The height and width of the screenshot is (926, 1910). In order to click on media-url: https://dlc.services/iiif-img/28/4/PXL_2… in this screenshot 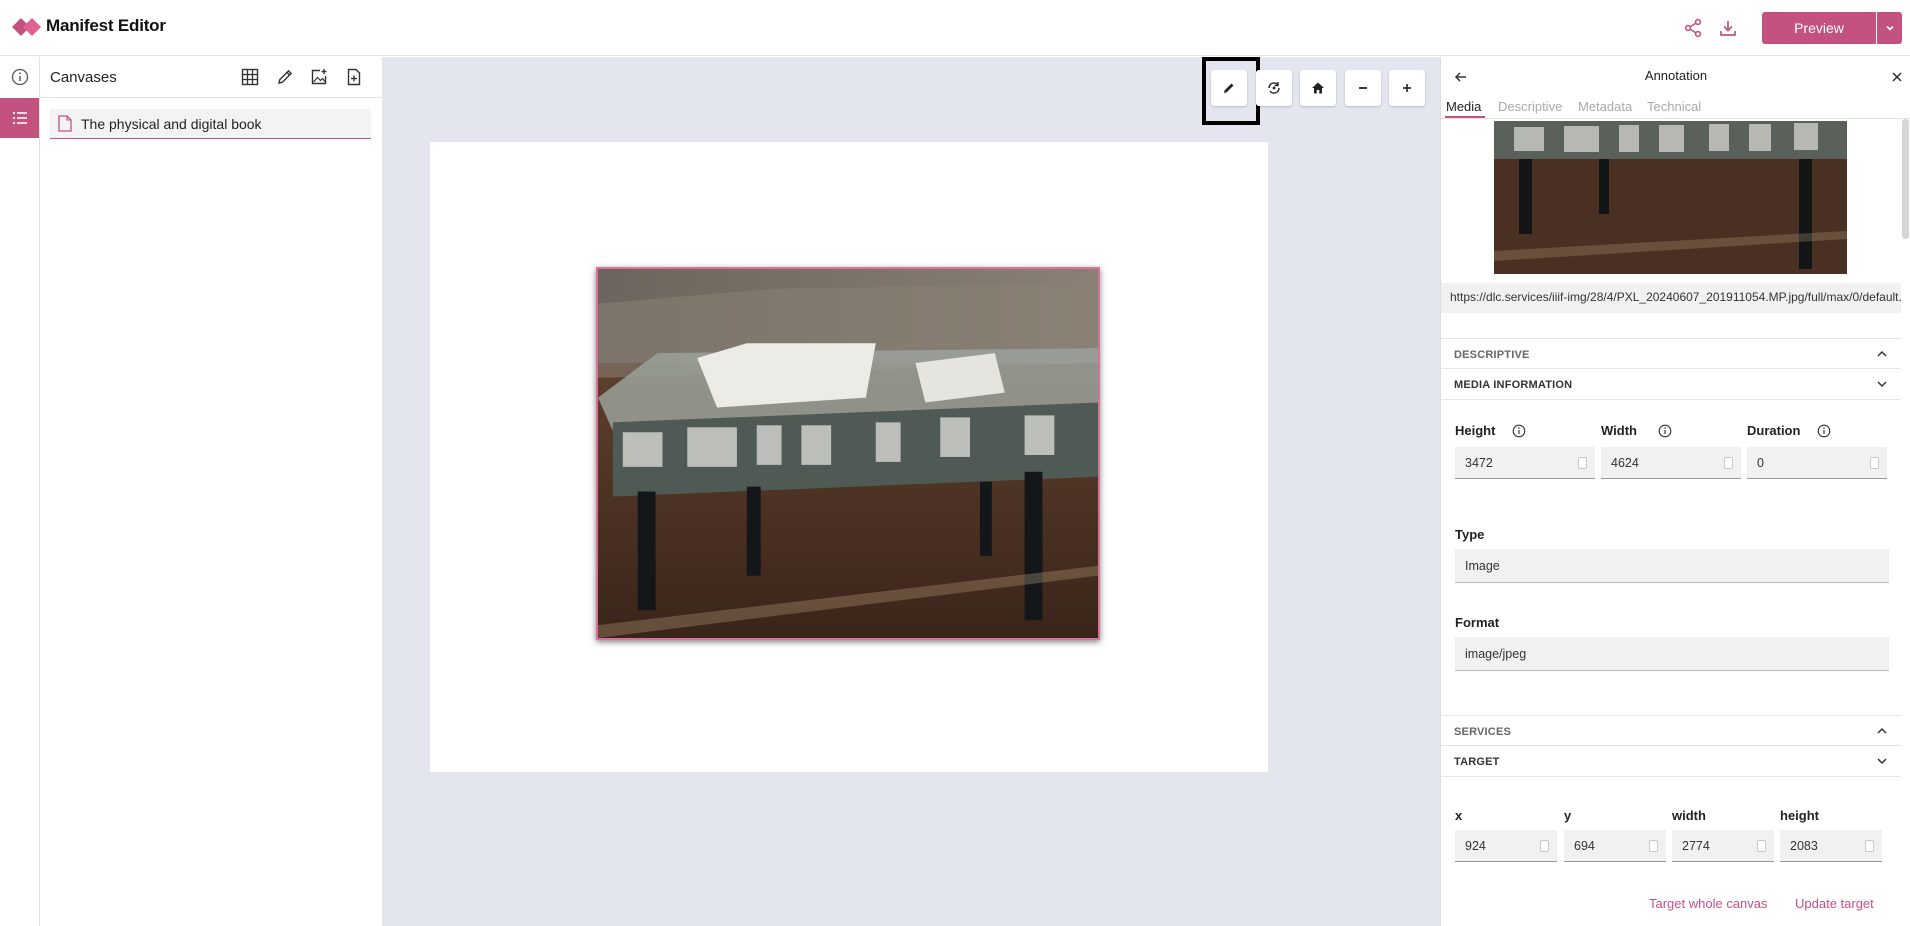, I will do `click(1675, 297)`.